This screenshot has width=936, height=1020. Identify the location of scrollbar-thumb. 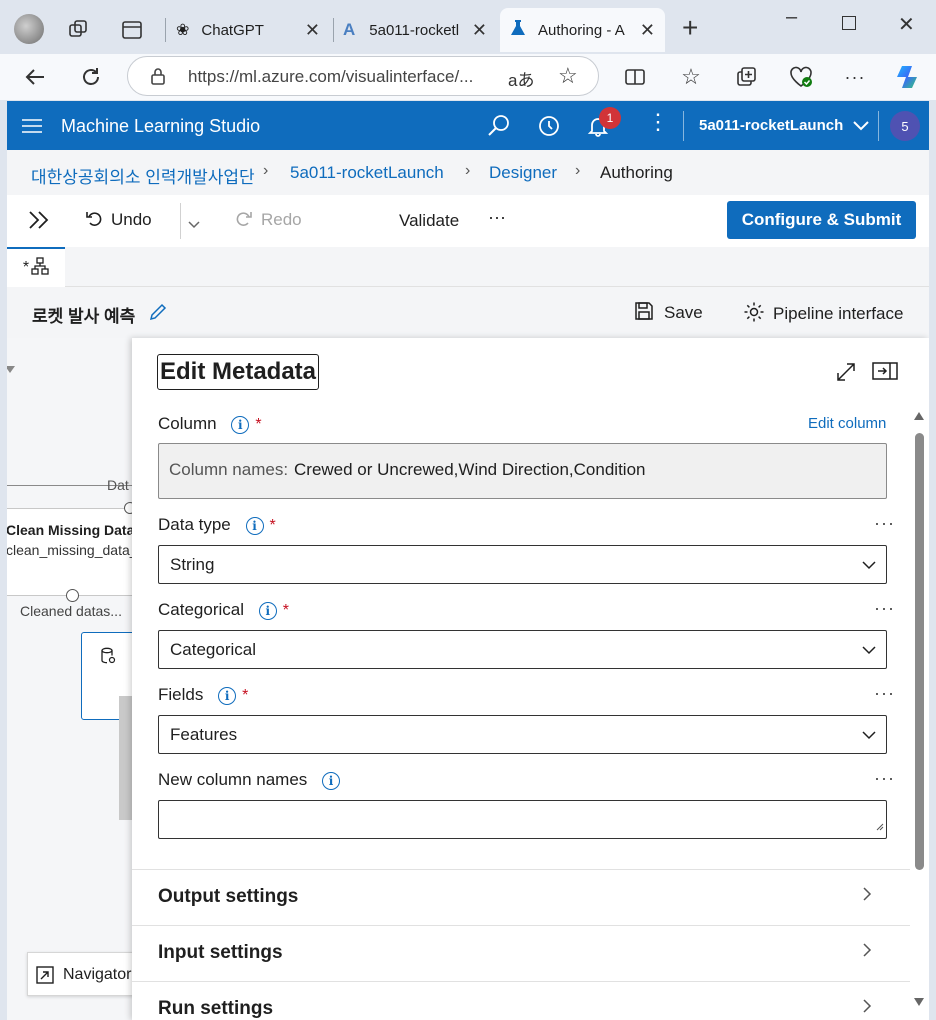
(919, 651).